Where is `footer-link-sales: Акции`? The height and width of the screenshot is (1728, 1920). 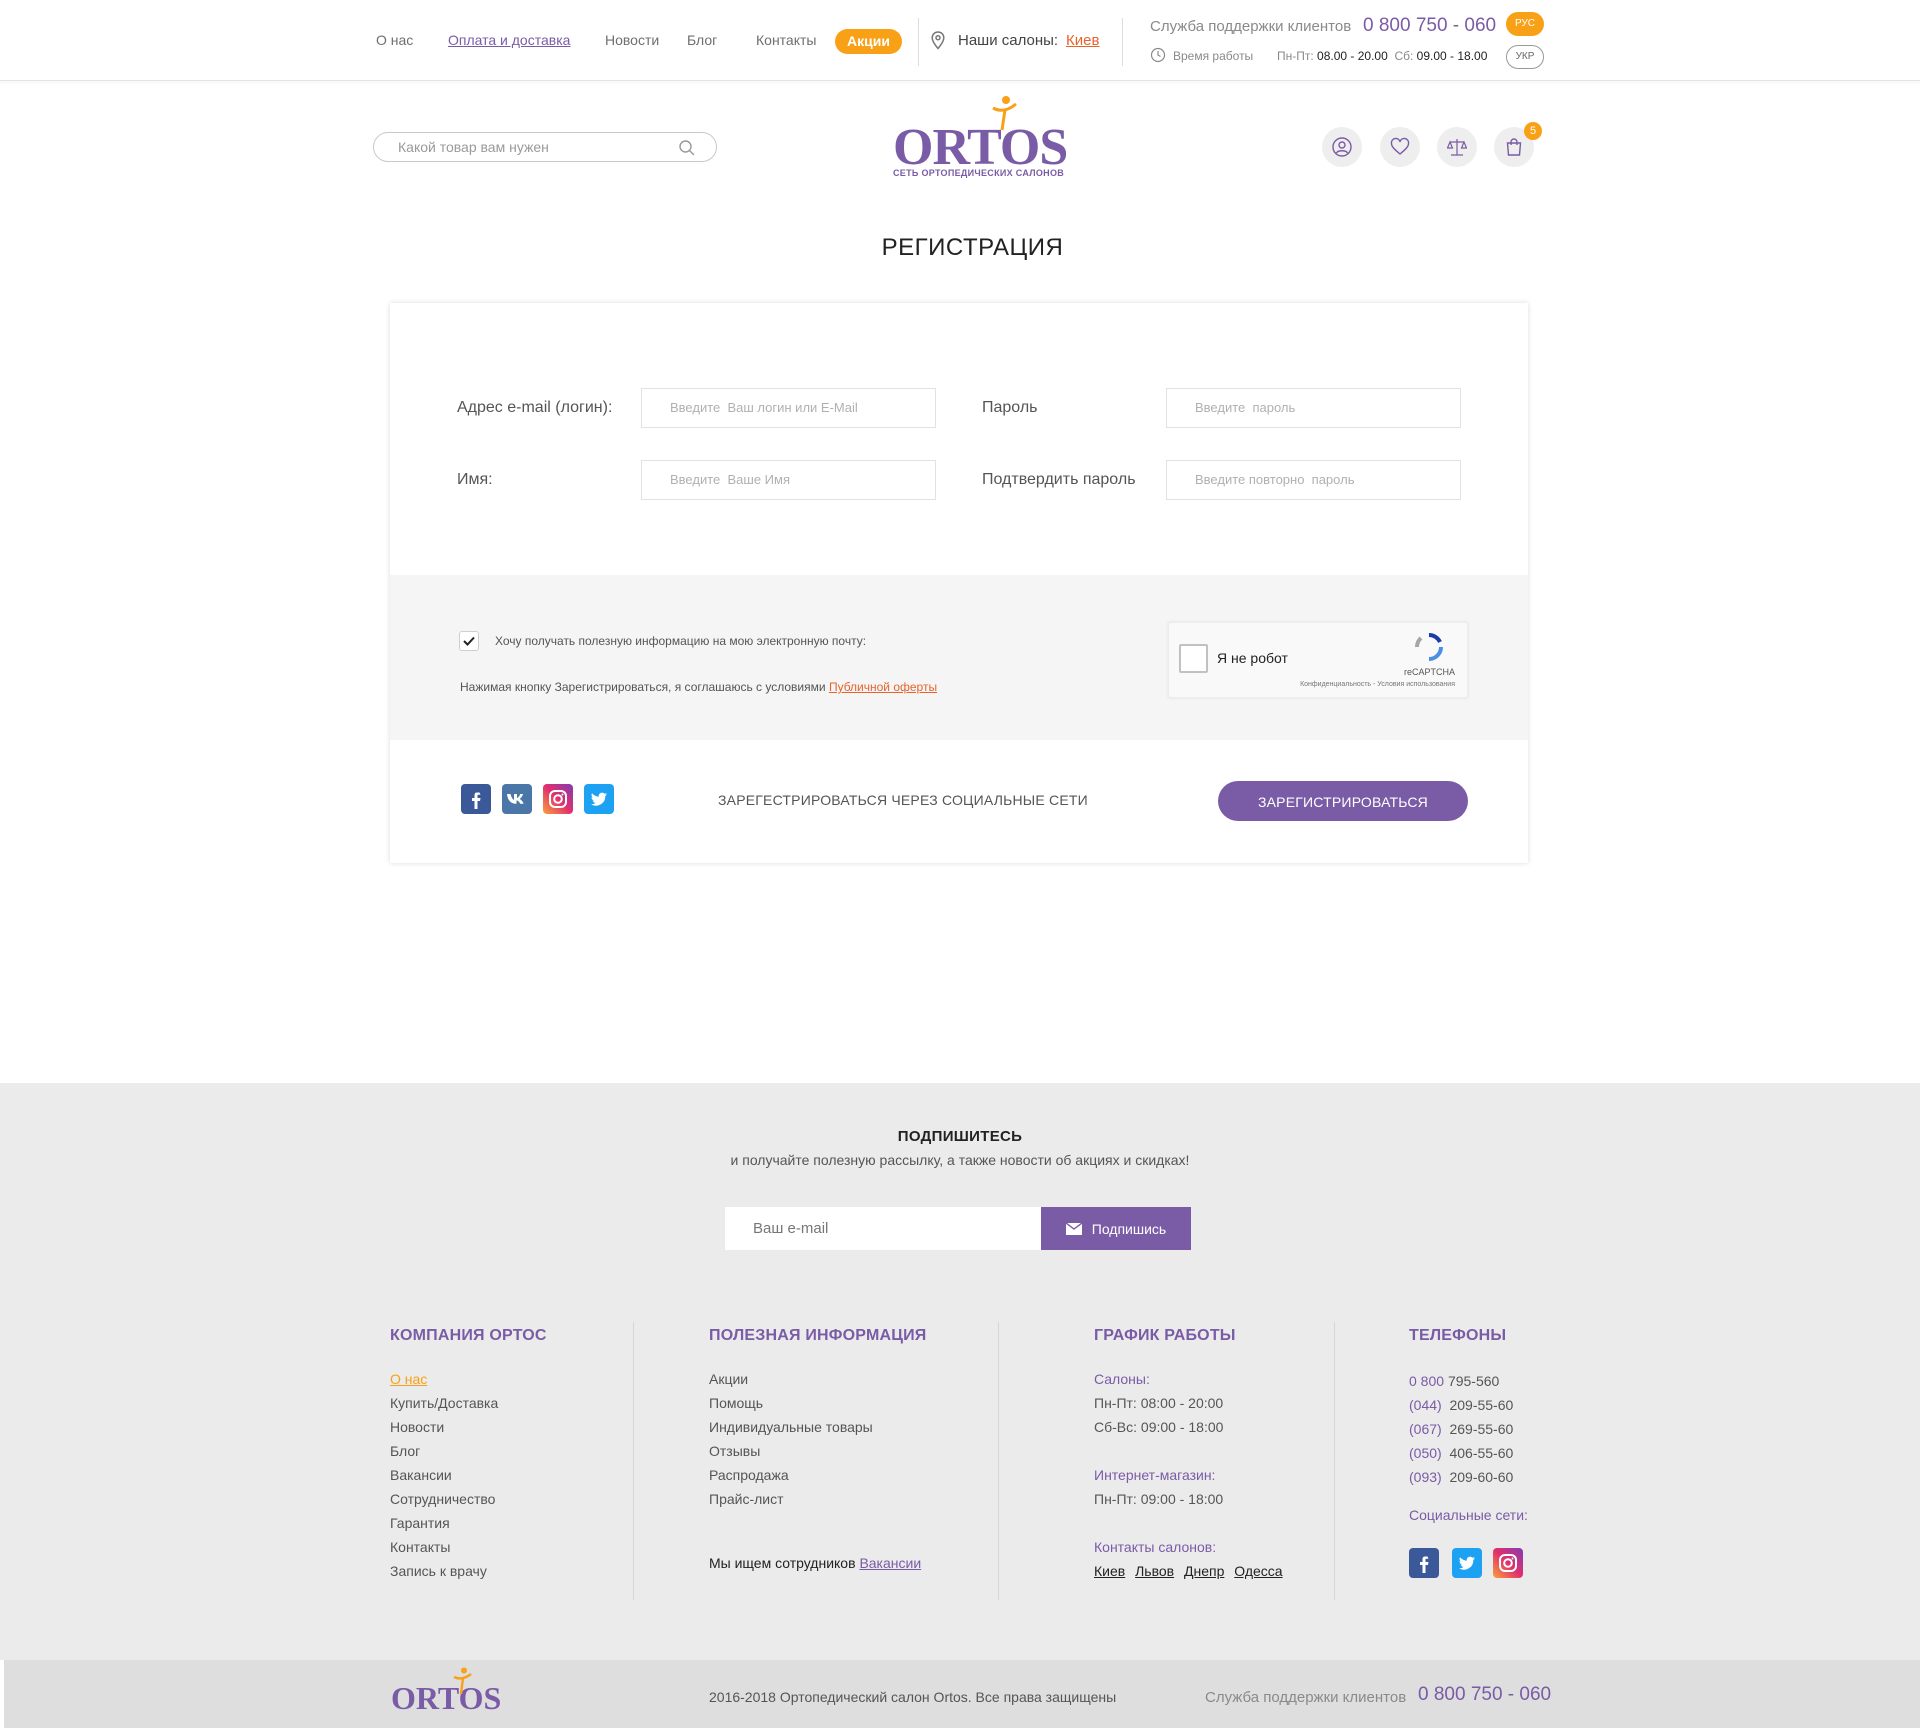 footer-link-sales: Акции is located at coordinates (791, 1379).